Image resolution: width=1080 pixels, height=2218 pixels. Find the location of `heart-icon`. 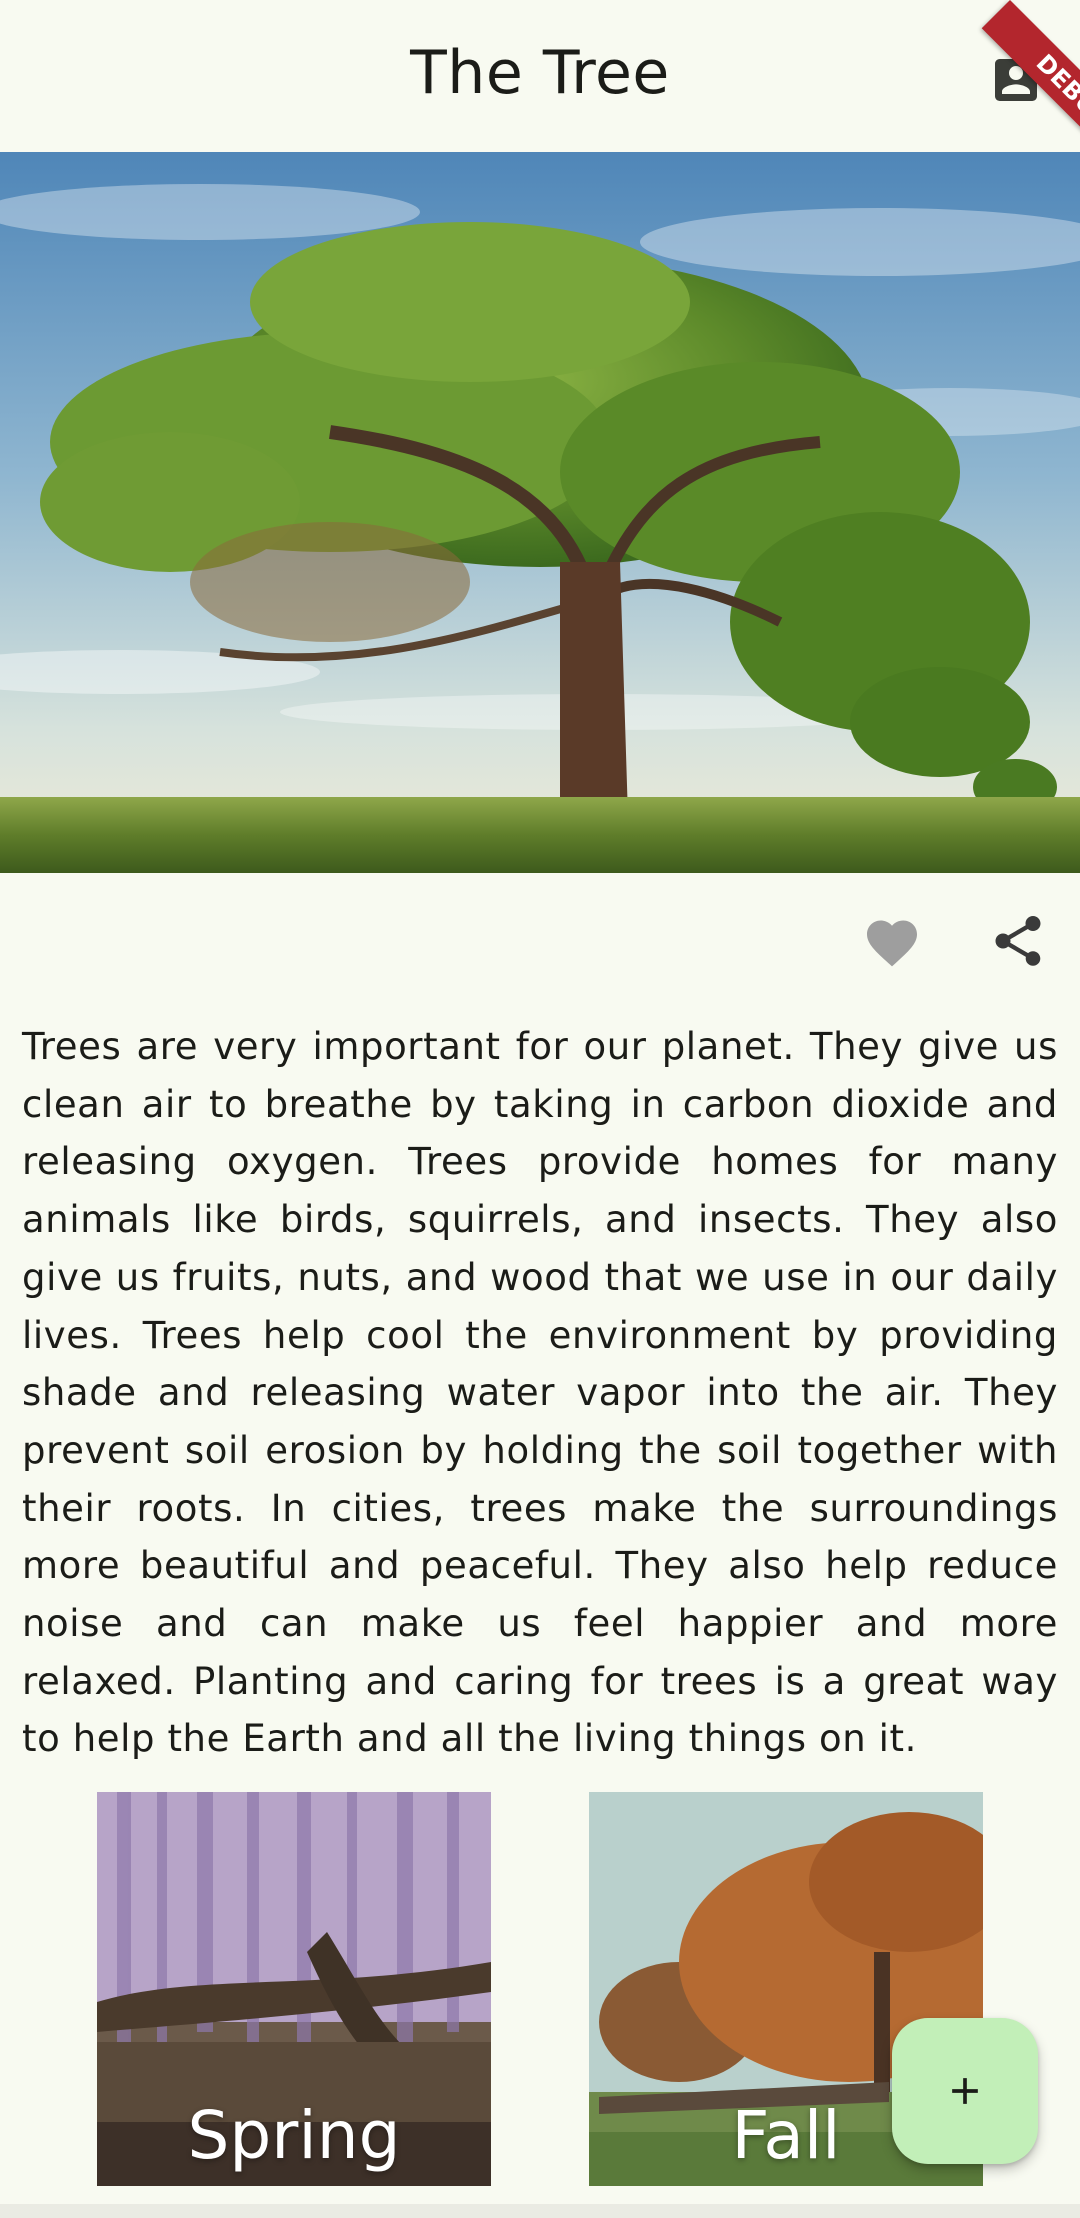

heart-icon is located at coordinates (892, 943).